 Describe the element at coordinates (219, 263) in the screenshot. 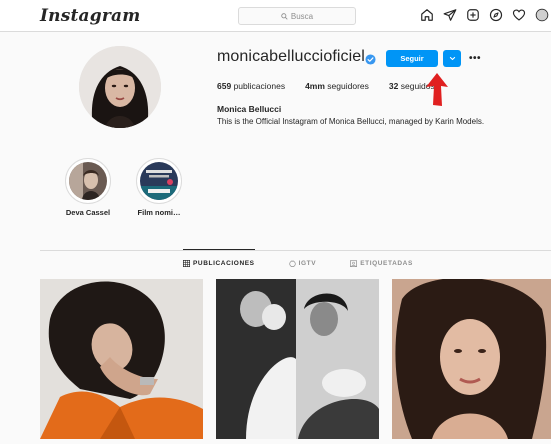

I see `tab-publicaciones: PUBLICACIONES` at that location.